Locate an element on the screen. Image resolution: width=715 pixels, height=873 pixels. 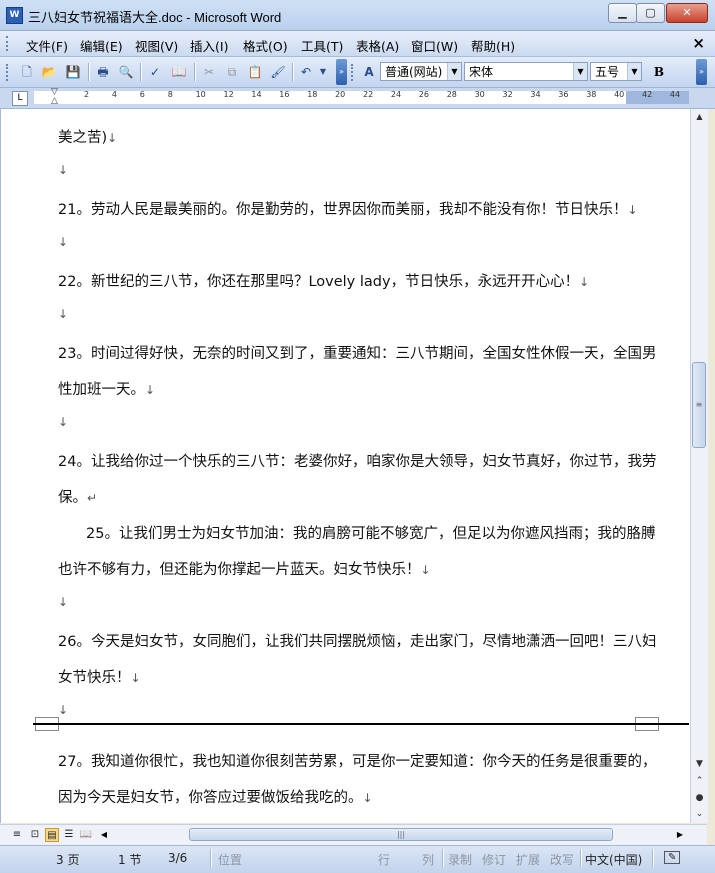
document-line: 美之苦)↓ is located at coordinates (87, 136).